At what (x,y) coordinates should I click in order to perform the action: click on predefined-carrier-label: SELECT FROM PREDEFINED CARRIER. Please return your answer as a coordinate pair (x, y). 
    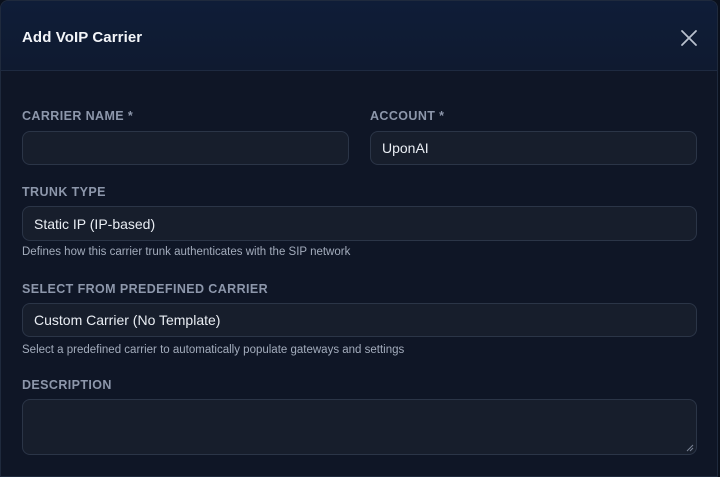
    Looking at the image, I should click on (145, 289).